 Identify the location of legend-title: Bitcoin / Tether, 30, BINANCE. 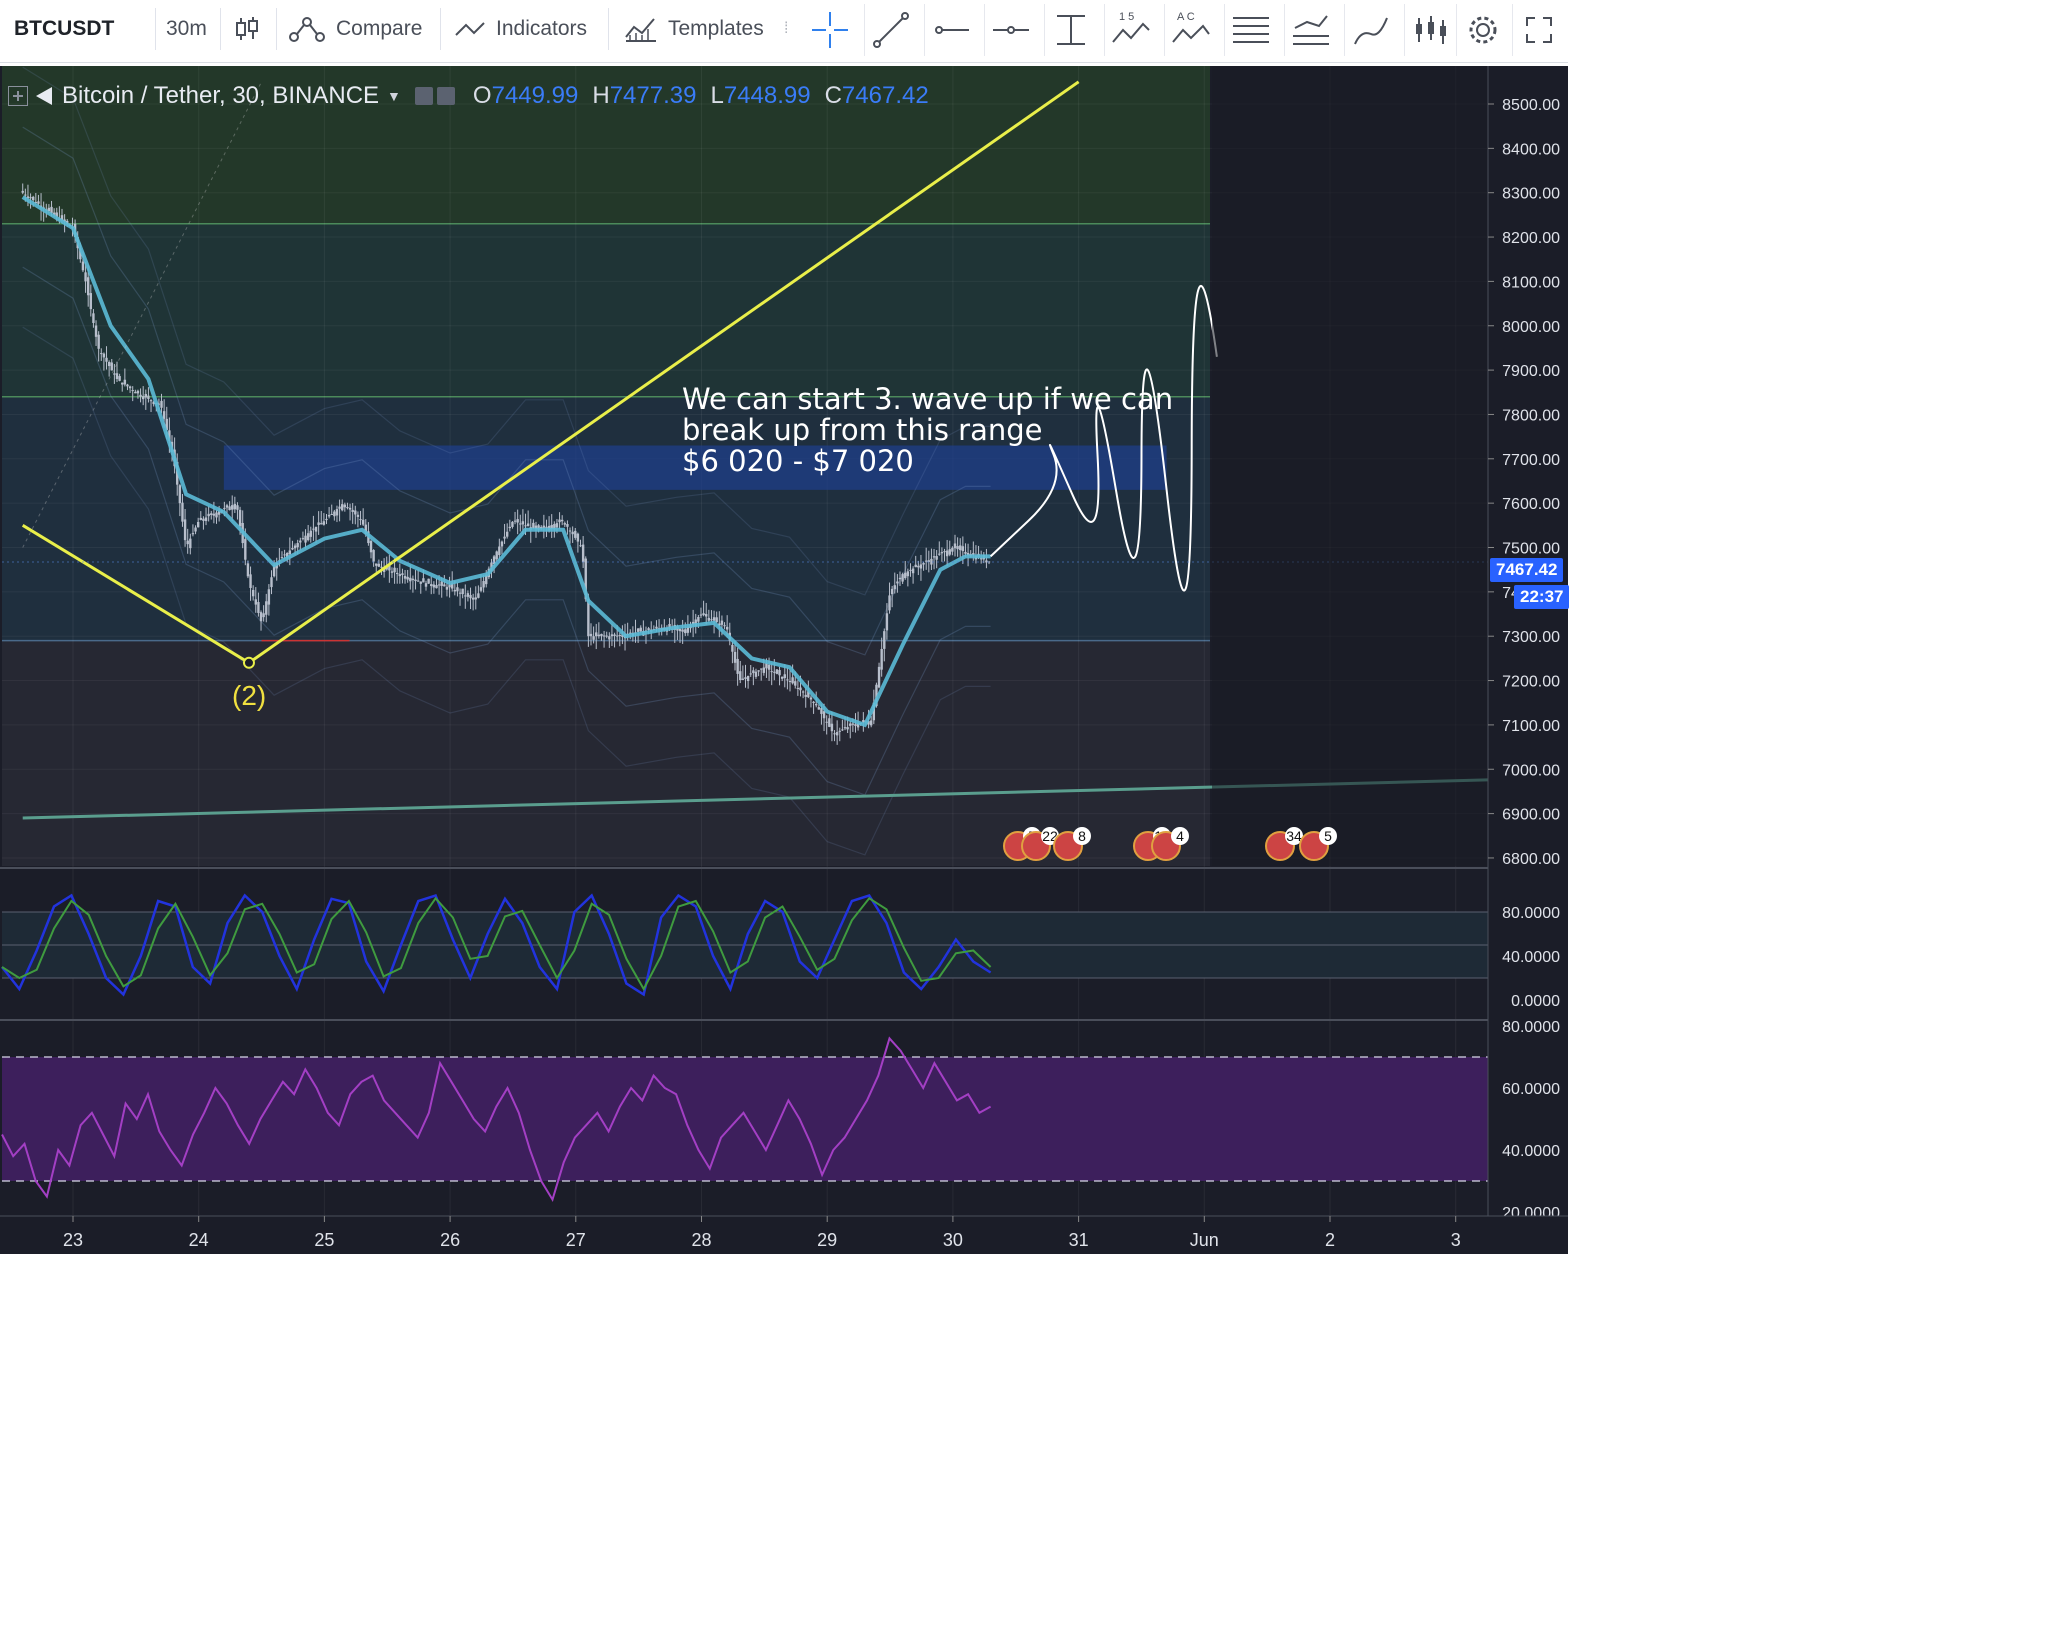
(220, 96).